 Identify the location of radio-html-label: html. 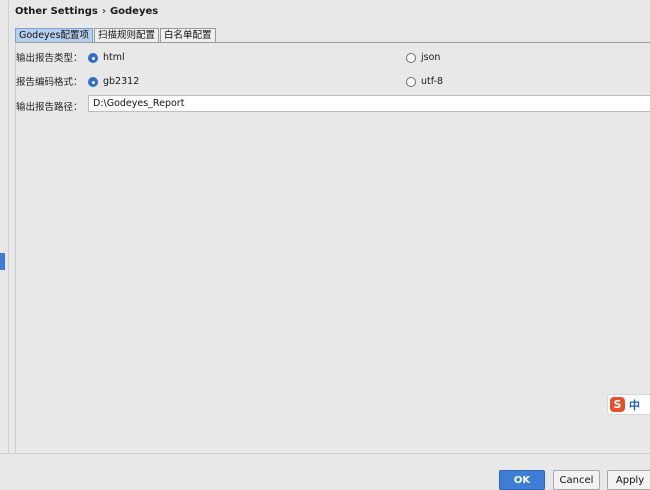
(114, 57).